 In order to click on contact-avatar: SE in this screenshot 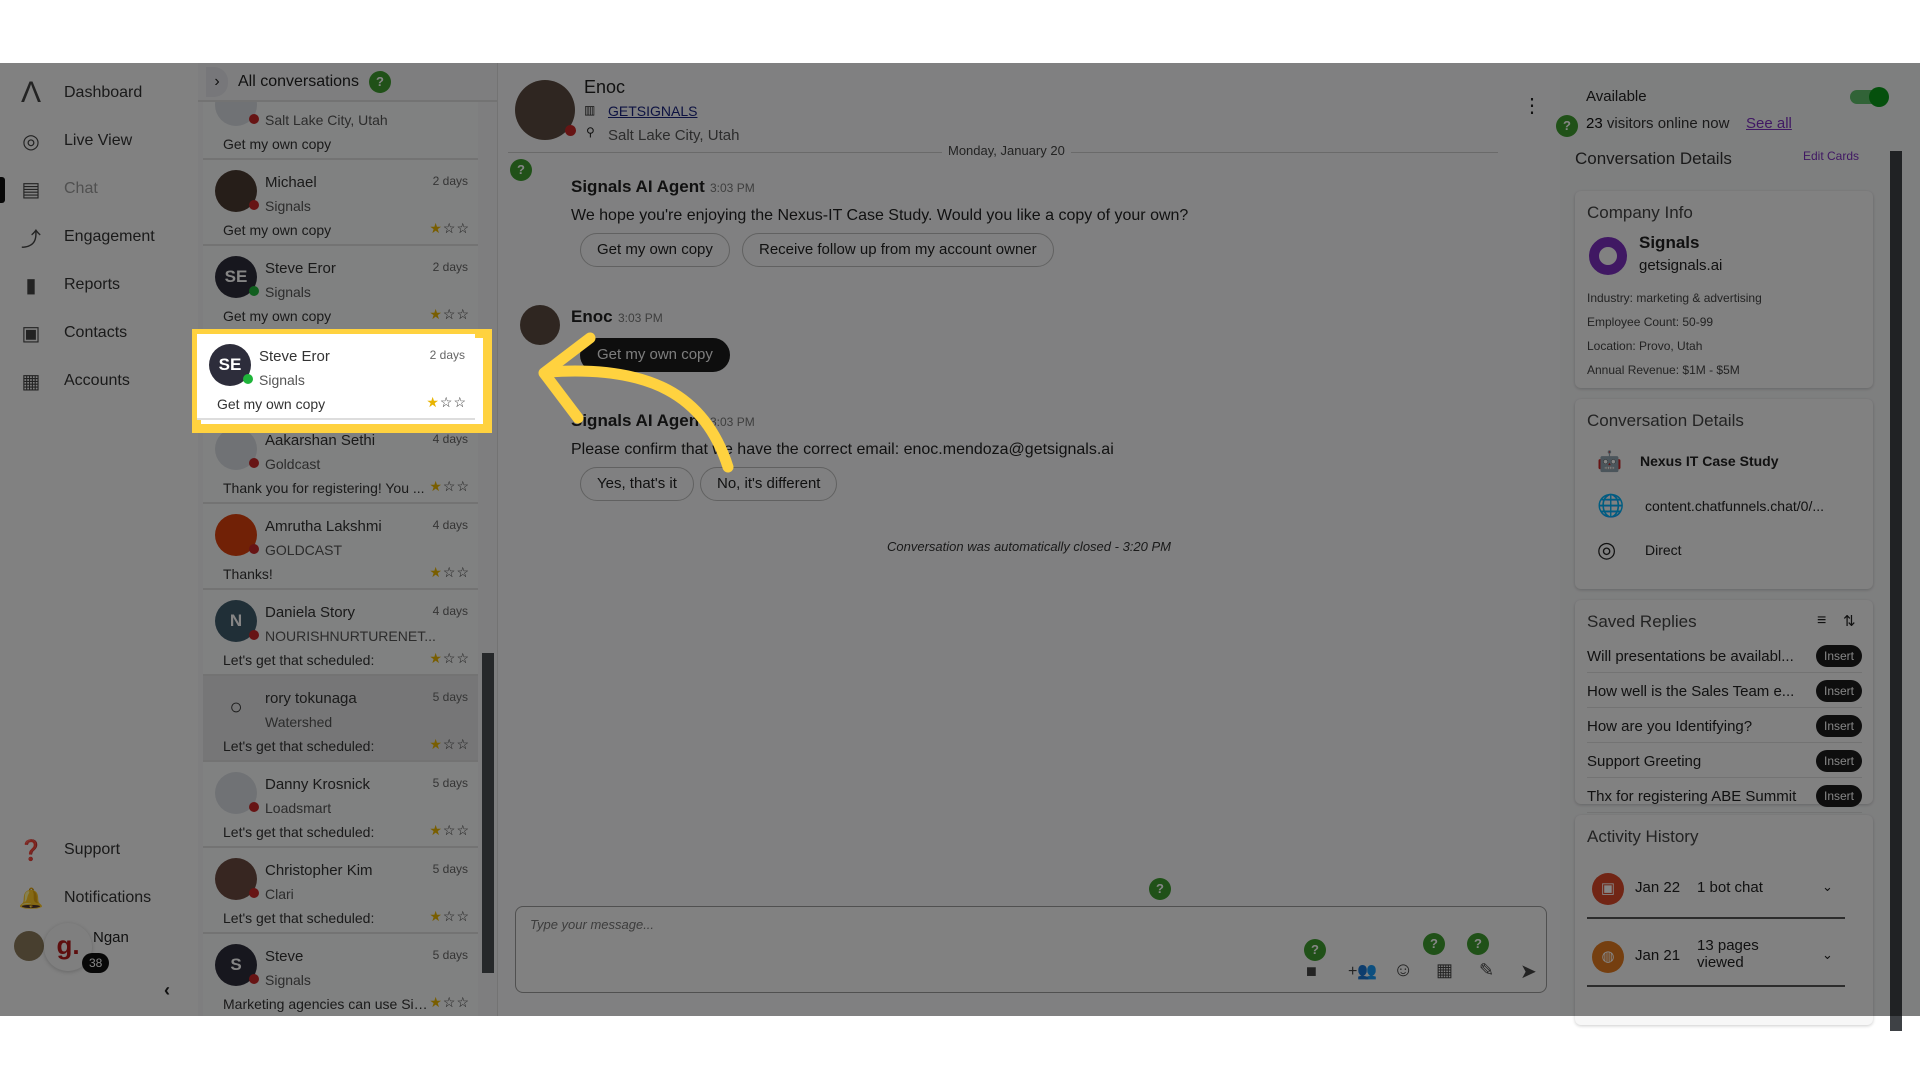, I will do `click(231, 365)`.